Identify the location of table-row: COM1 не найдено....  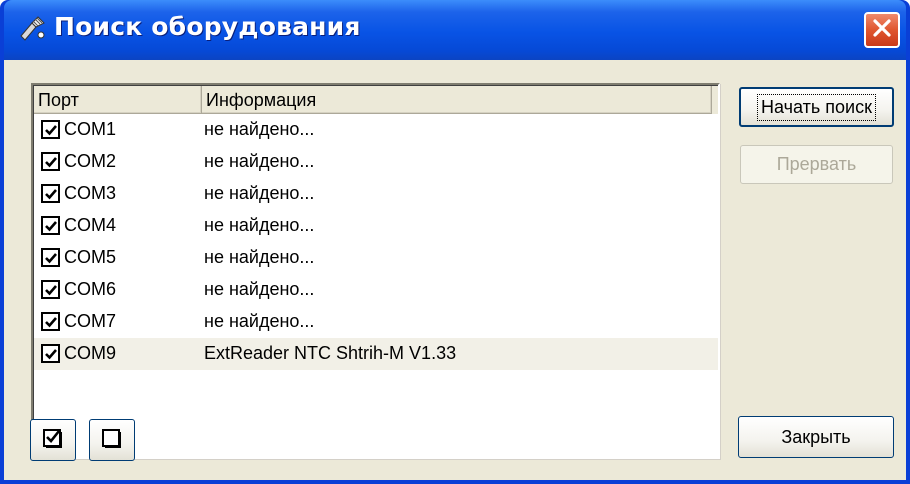
(376, 130).